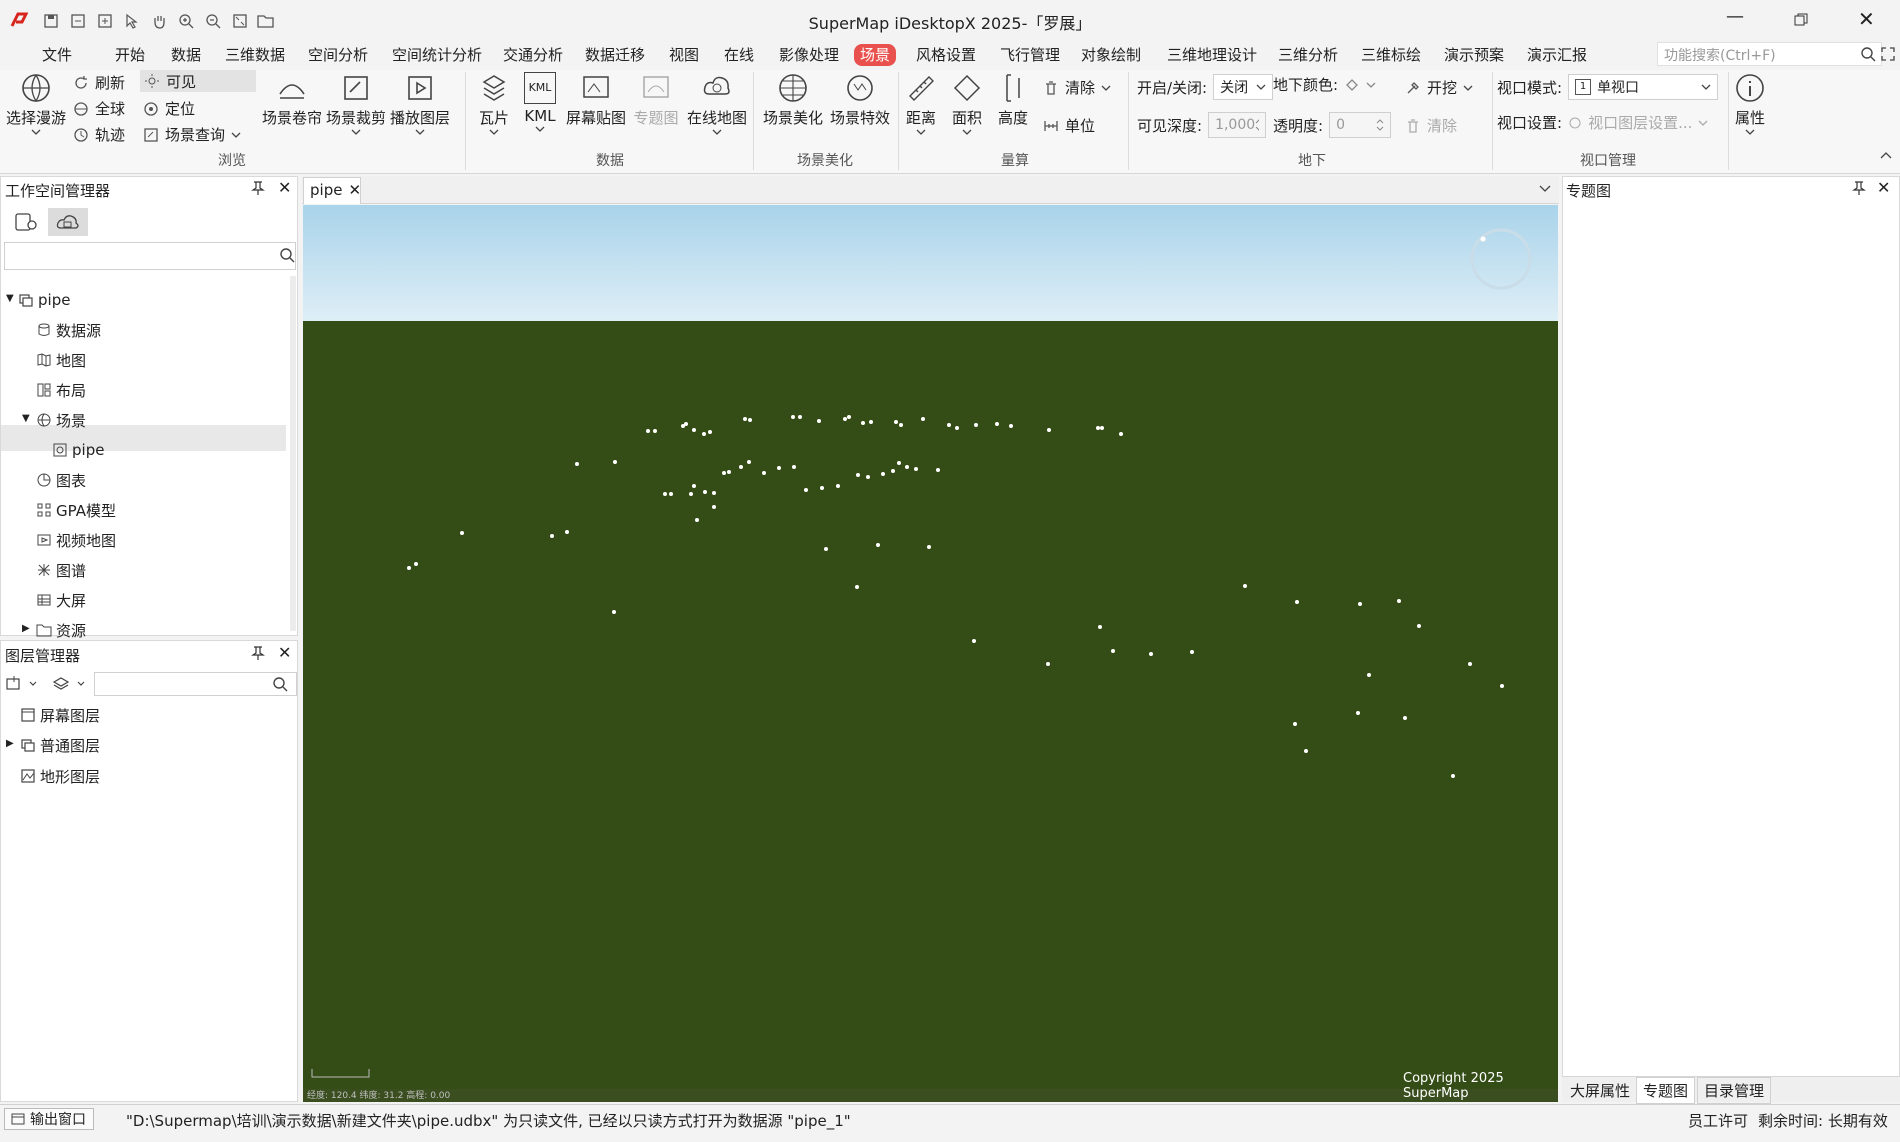 Image resolution: width=1900 pixels, height=1142 pixels. I want to click on menu-item: 三维分析, so click(1308, 55).